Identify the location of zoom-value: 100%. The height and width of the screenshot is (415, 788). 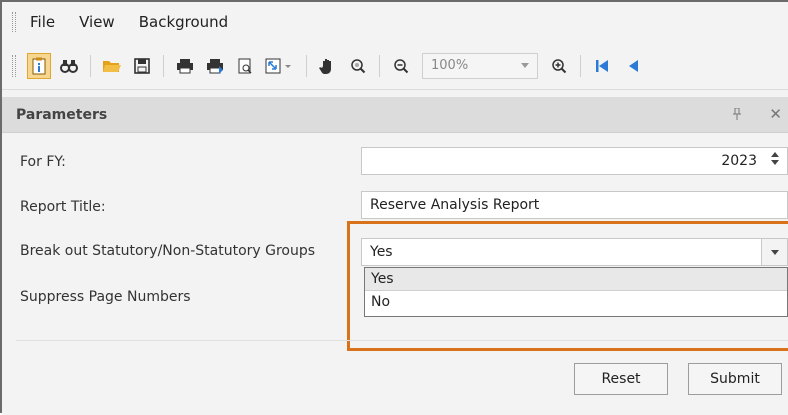
(450, 65).